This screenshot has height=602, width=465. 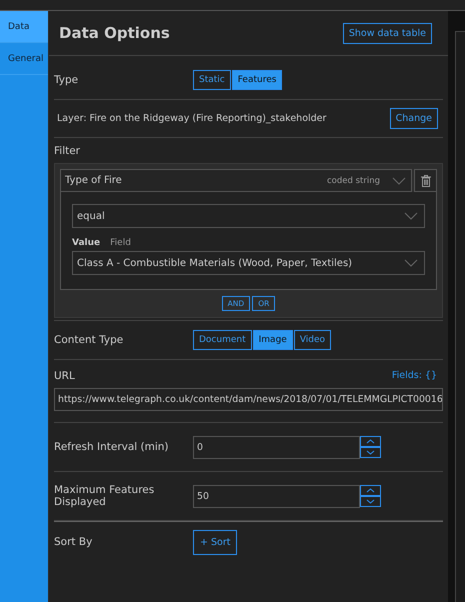 I want to click on refresh-label: Refresh Interval (min), so click(x=112, y=447).